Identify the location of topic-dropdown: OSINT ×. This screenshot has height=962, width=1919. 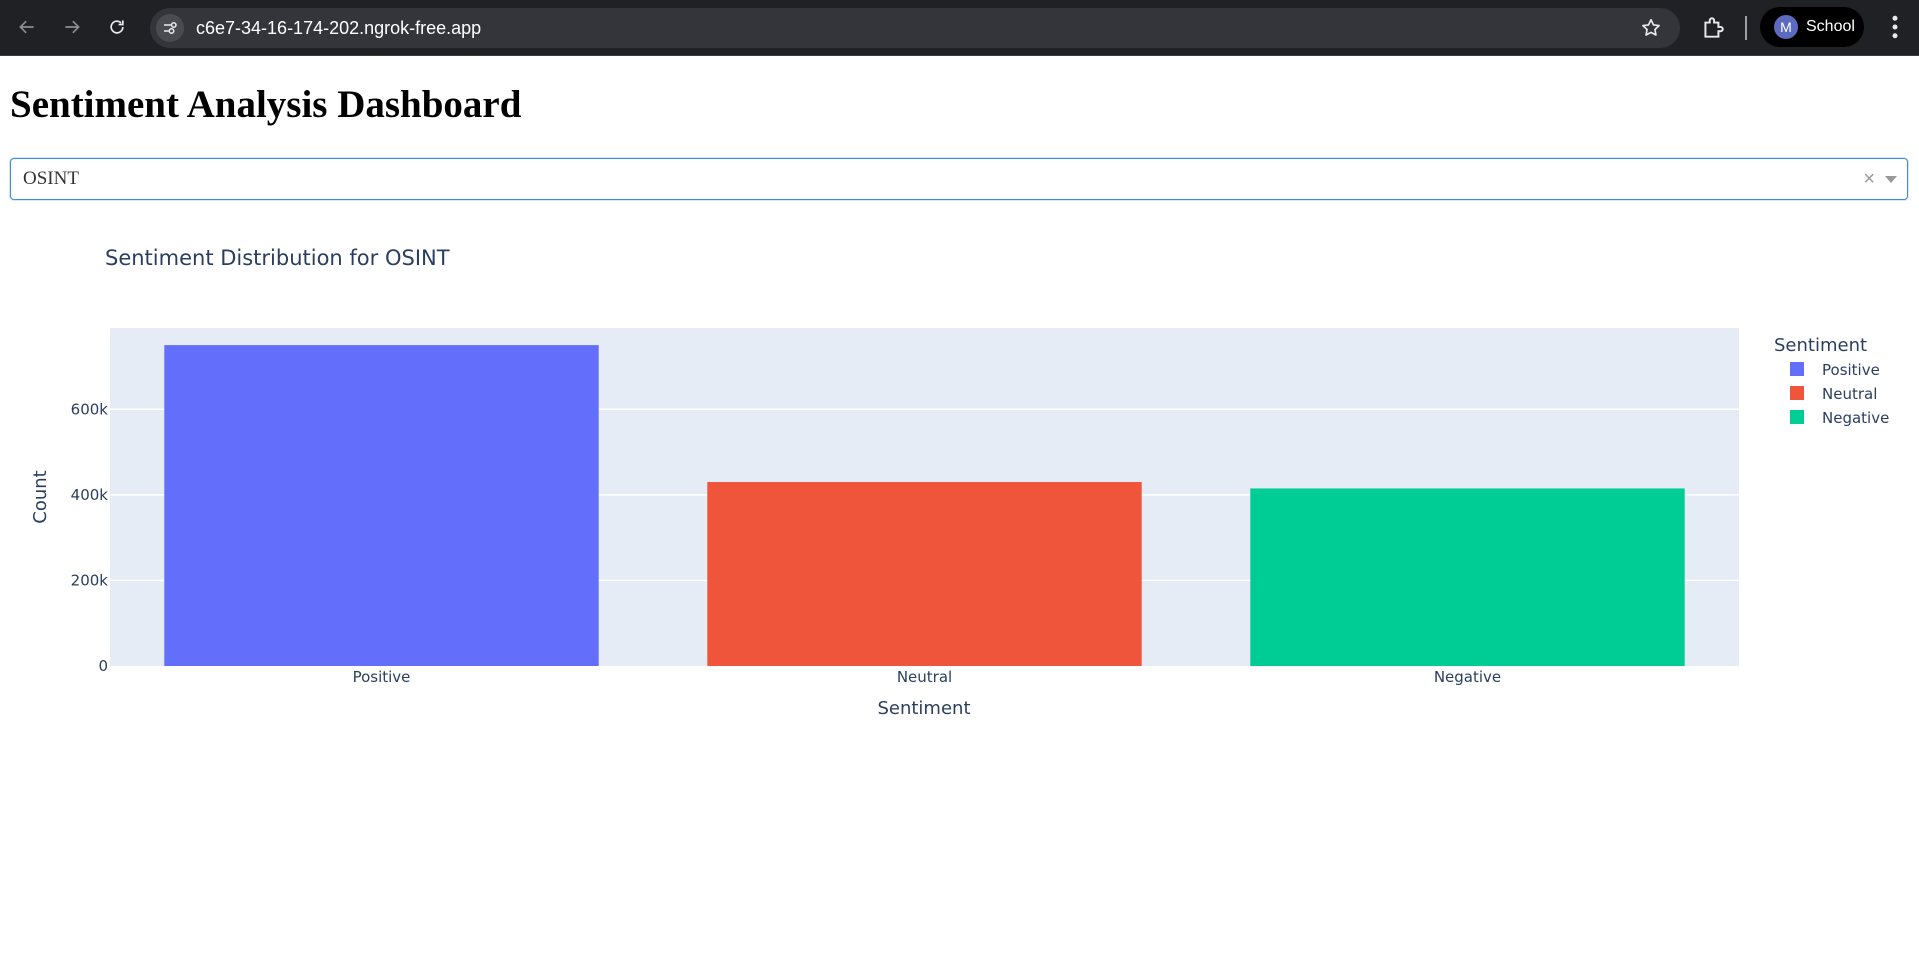
(959, 179).